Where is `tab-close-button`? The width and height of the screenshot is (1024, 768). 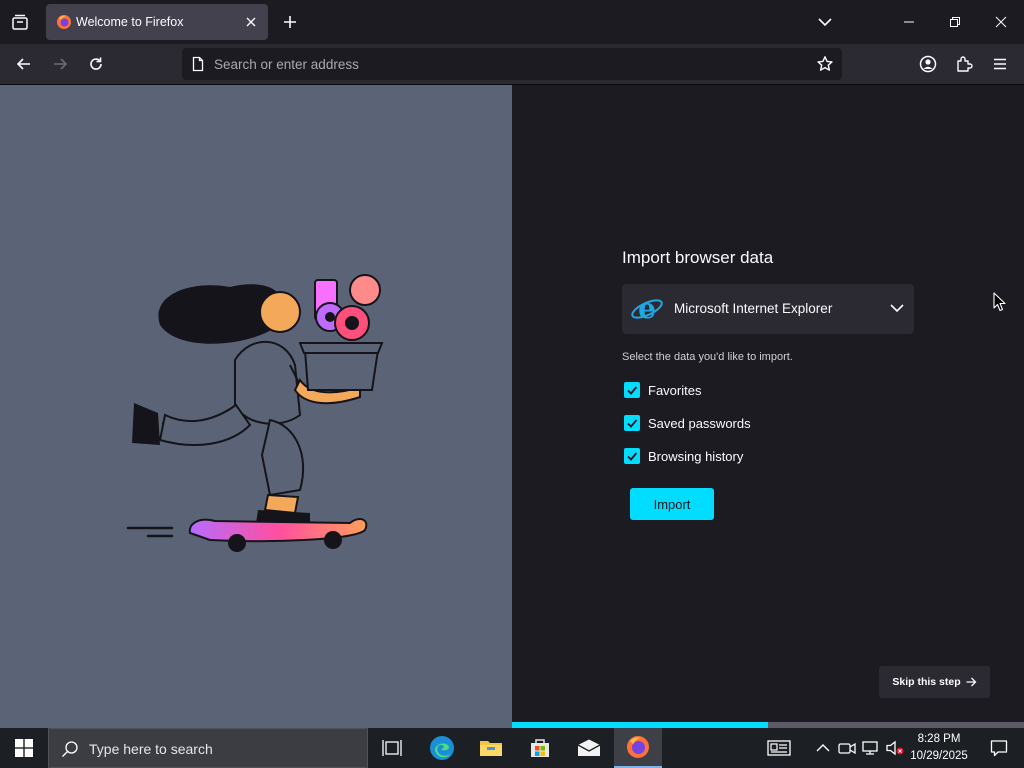
tab-close-button is located at coordinates (251, 22).